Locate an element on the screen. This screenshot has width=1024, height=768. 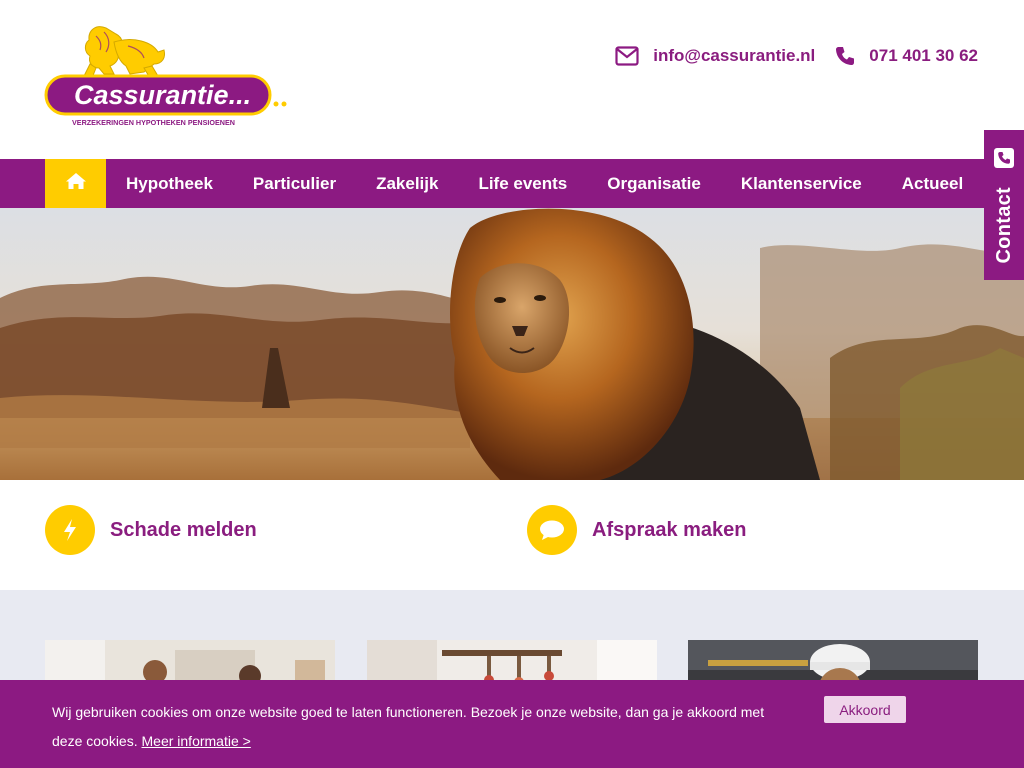
afspraak-maken-label: Afspraak maken is located at coordinates (669, 529).